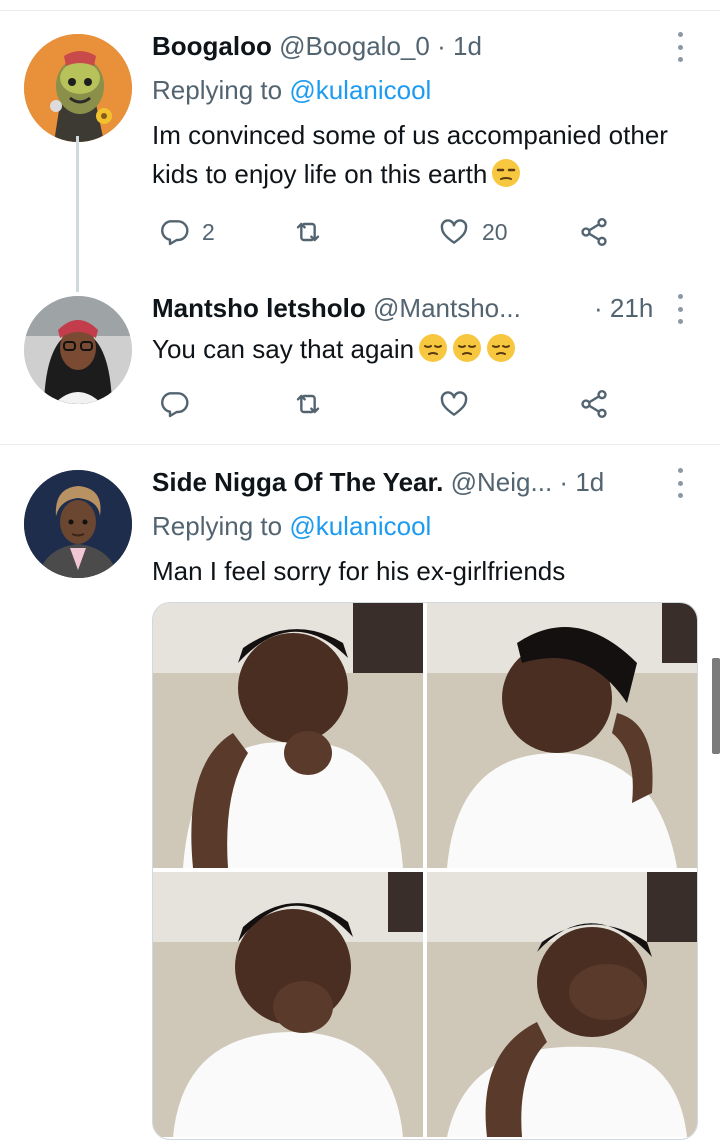  Describe the element at coordinates (259, 308) in the screenshot. I see `author-name: Mantsho letsholo` at that location.